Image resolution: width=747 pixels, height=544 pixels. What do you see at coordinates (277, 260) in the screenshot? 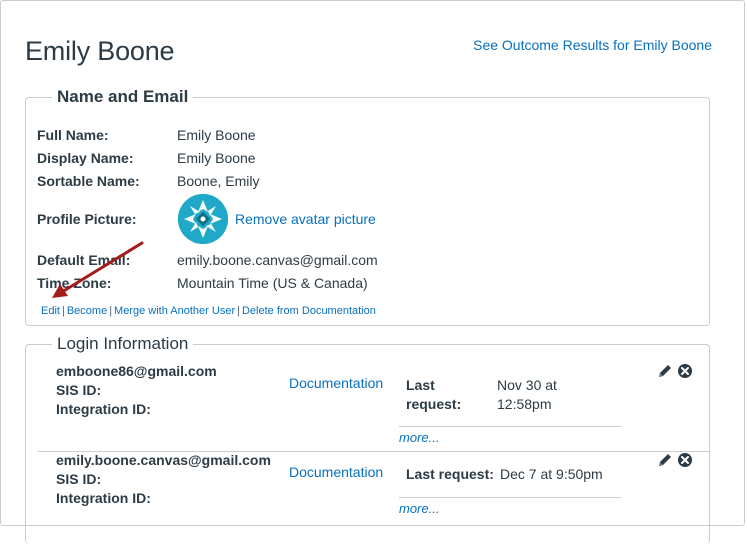
I see `default-email-value: emily.boone.canvas@gmail.com` at bounding box center [277, 260].